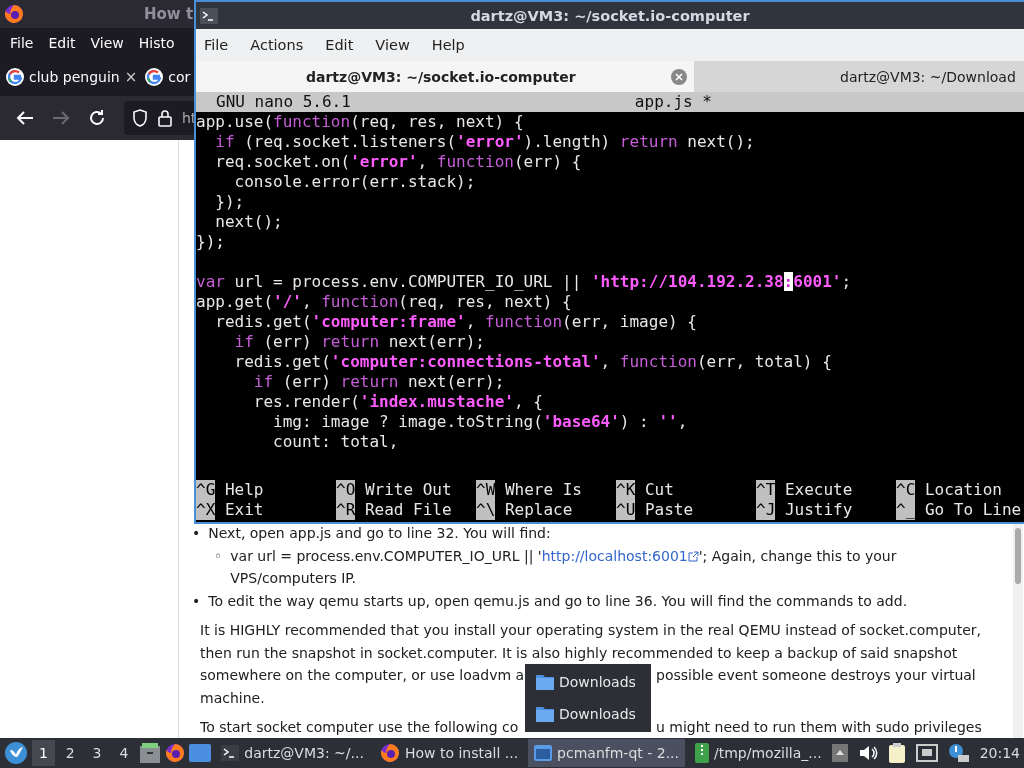 The height and width of the screenshot is (768, 1024). Describe the element at coordinates (232, 698) in the screenshot. I see `paragraph-text: machine.` at that location.